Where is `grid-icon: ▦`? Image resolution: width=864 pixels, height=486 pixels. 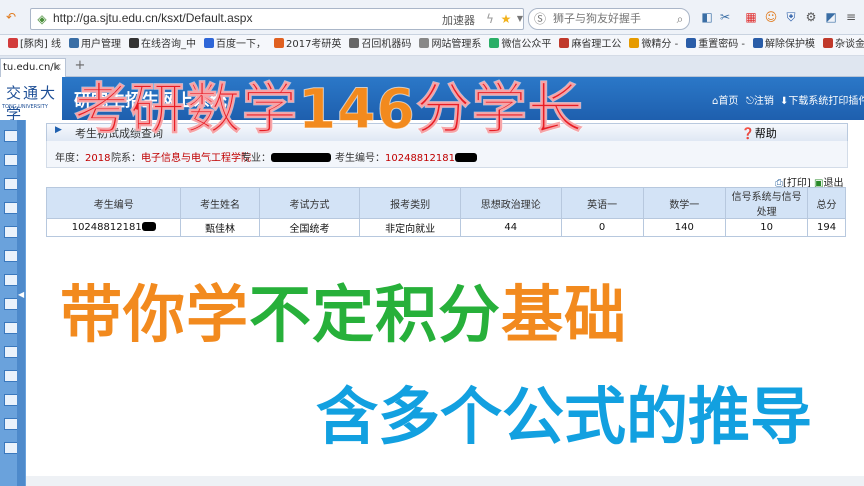 grid-icon: ▦ is located at coordinates (751, 17).